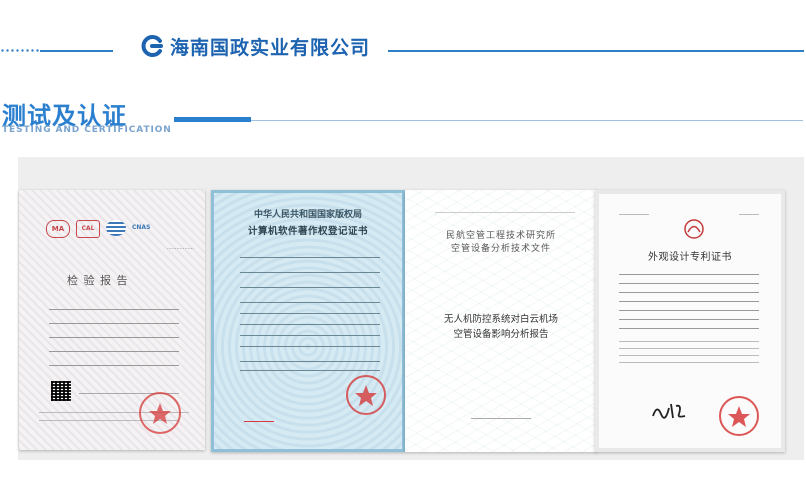 The image size is (806, 487). What do you see at coordinates (307, 215) in the screenshot?
I see `issuing-authority: 中华人民共和国国家版权局` at bounding box center [307, 215].